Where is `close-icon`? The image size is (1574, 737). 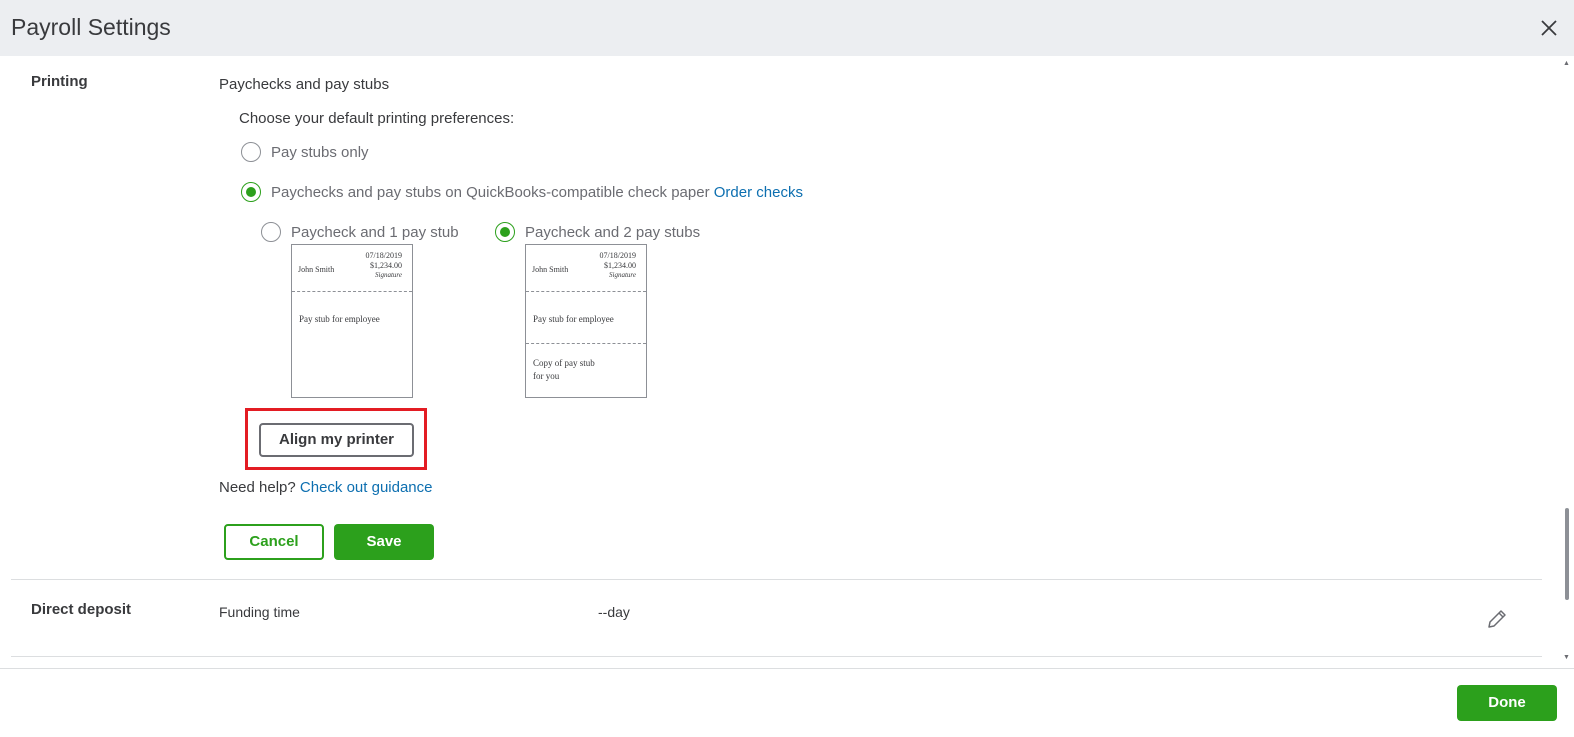 close-icon is located at coordinates (1549, 28).